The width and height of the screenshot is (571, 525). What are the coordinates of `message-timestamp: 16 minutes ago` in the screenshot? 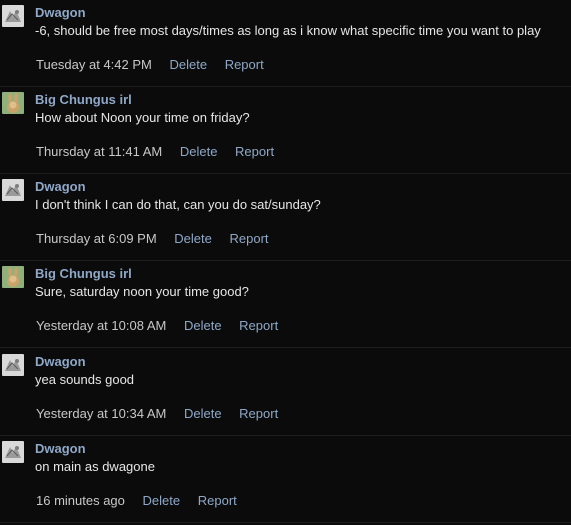 It's located at (80, 500).